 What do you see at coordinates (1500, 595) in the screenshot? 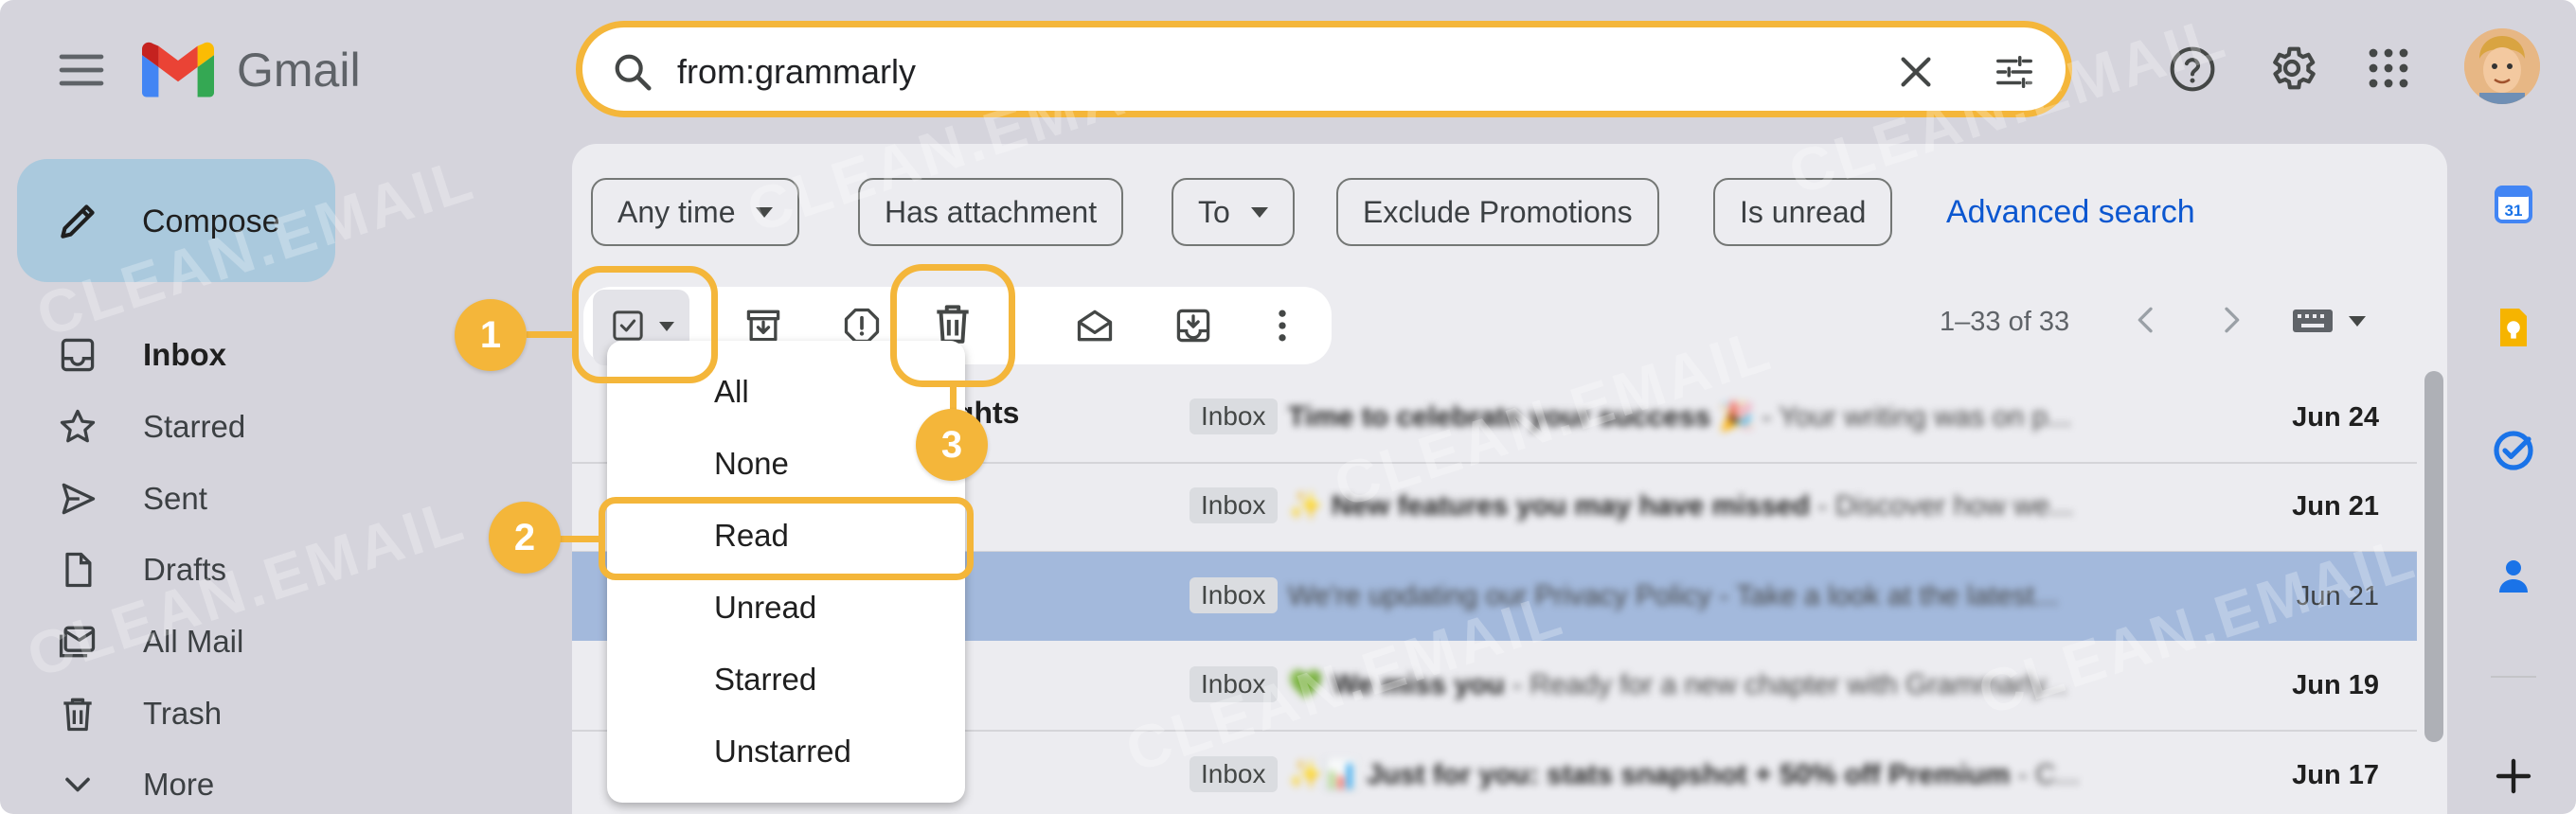
I see `email-subject: We're updating our Privacy Policy` at bounding box center [1500, 595].